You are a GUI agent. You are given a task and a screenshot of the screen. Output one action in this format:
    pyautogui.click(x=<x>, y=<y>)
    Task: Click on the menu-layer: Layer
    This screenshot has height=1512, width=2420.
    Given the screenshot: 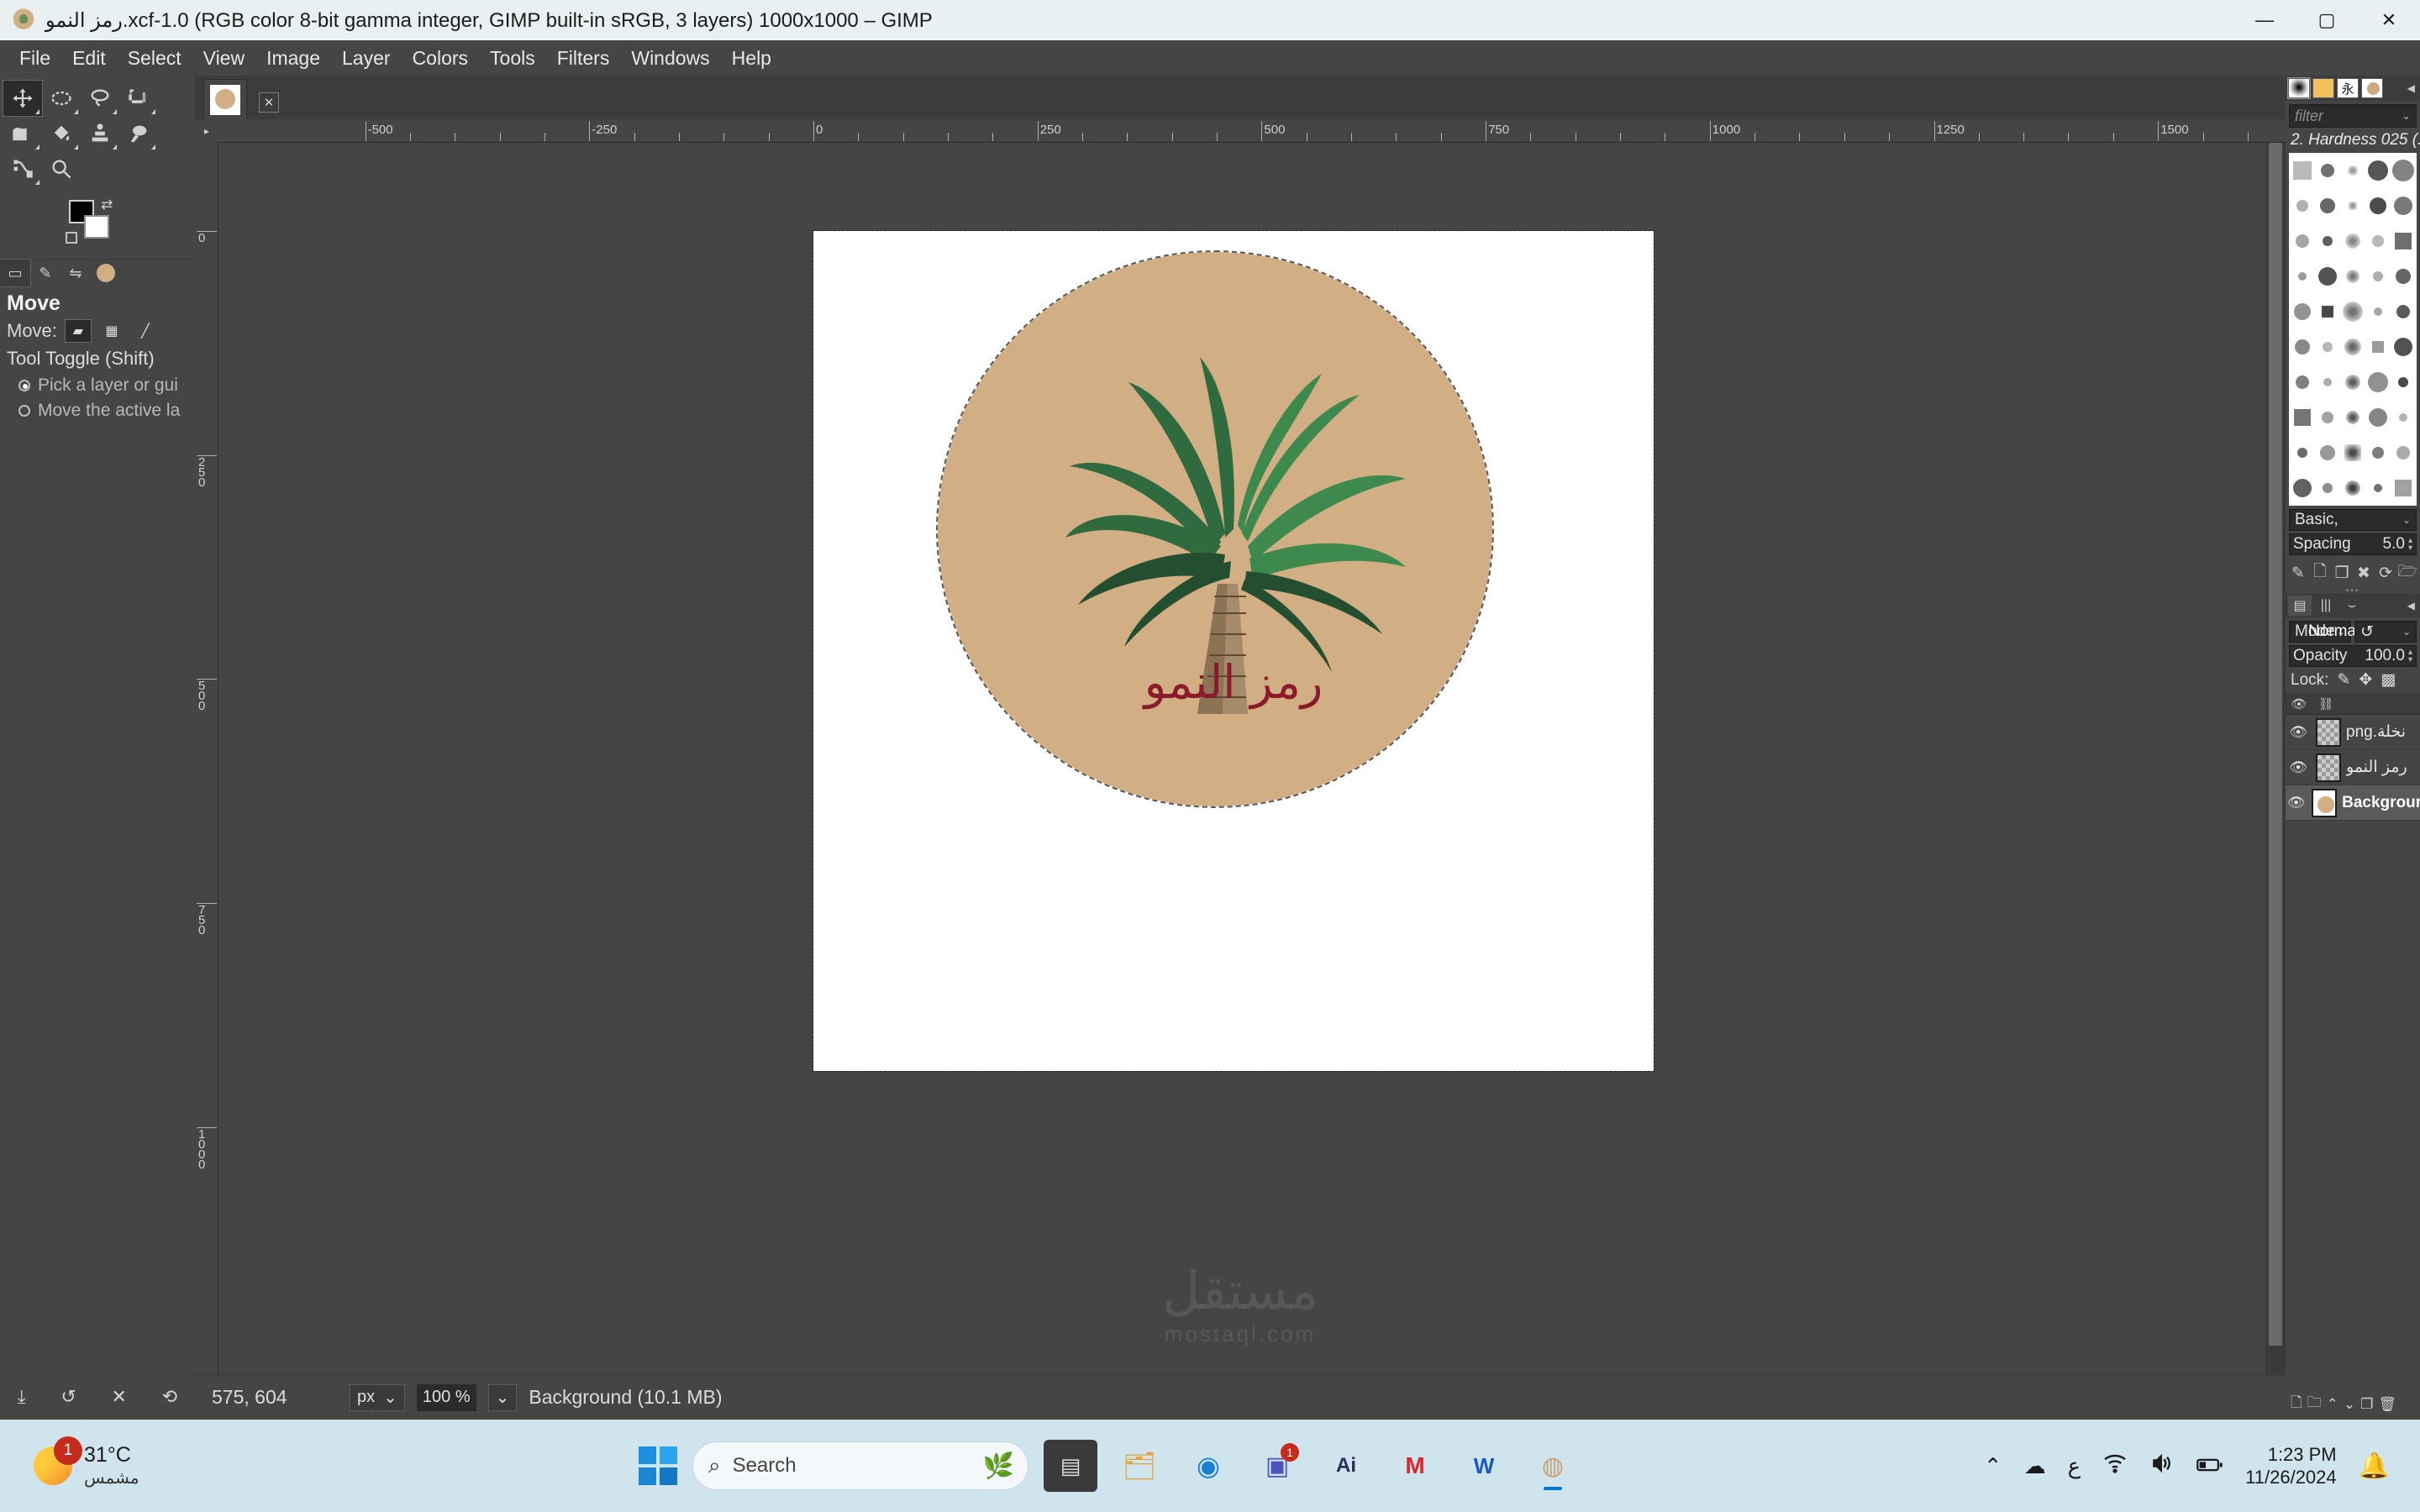 What is the action you would take?
    pyautogui.click(x=367, y=58)
    